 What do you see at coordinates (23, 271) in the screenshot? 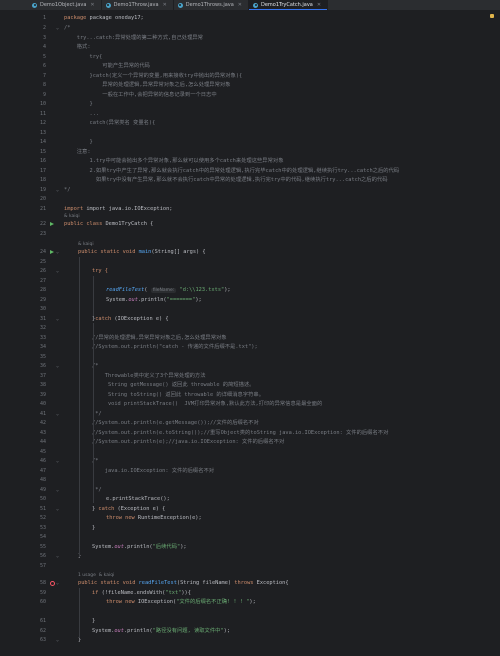
I see `line-number: 26` at bounding box center [23, 271].